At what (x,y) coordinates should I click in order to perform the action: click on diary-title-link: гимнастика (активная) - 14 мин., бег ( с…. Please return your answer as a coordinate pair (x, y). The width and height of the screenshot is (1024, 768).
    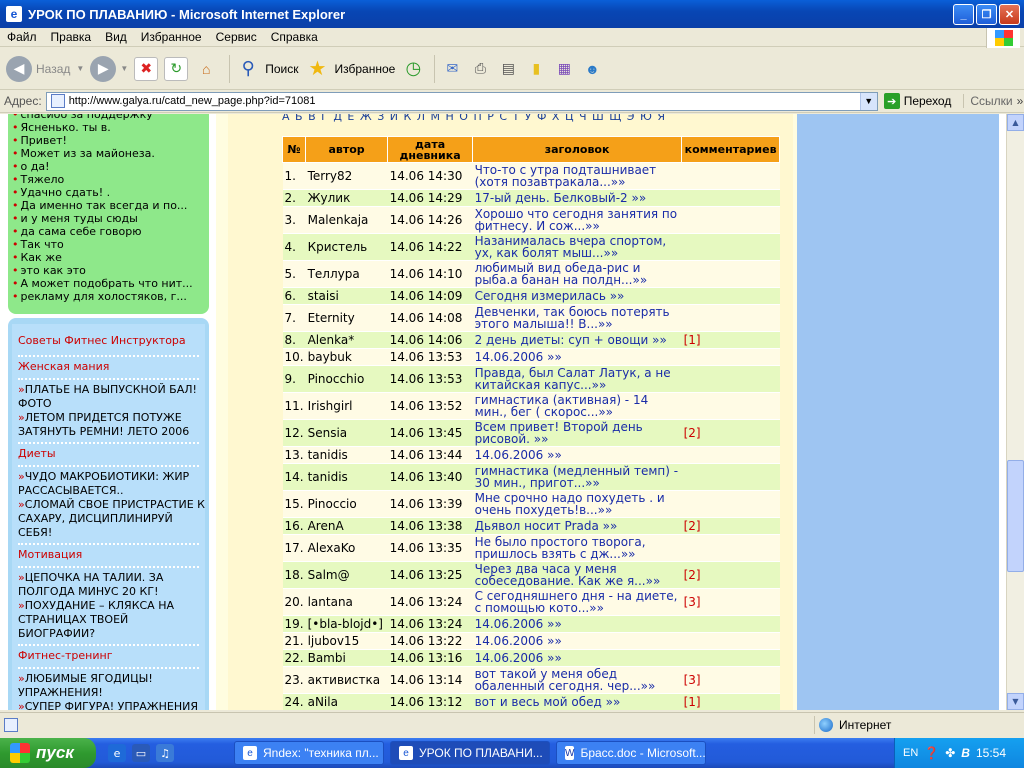
    Looking at the image, I should click on (577, 406).